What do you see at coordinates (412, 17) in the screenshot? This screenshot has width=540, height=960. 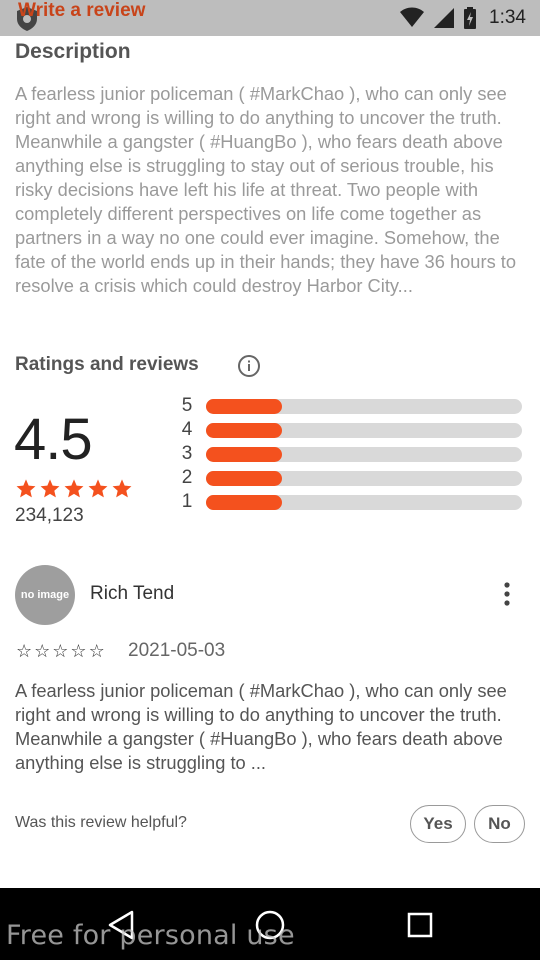 I see `wifi-icon` at bounding box center [412, 17].